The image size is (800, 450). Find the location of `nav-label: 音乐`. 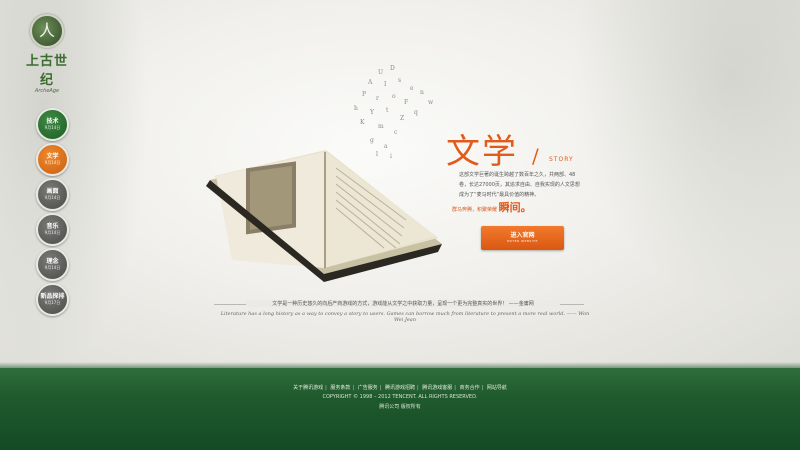

nav-label: 音乐 is located at coordinates (52, 226).